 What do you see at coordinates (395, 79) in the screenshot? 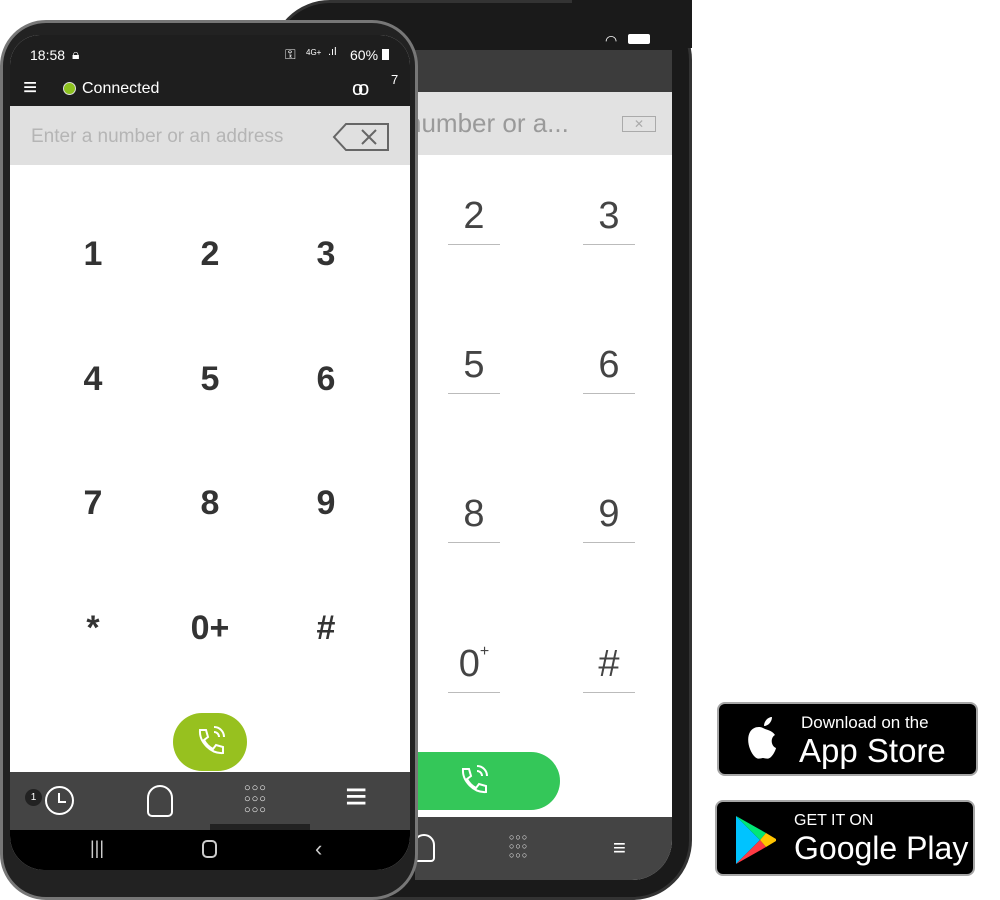
I see `voicemail-count: 7` at bounding box center [395, 79].